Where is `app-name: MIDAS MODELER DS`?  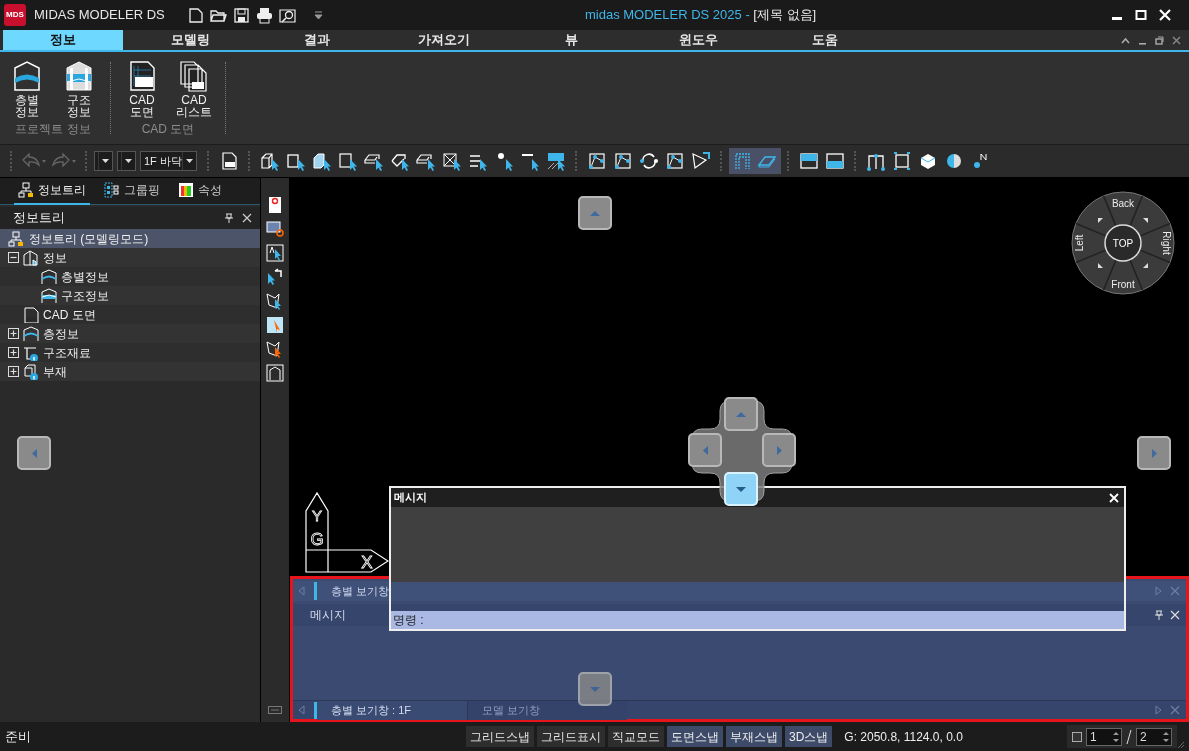
app-name: MIDAS MODELER DS is located at coordinates (99, 15).